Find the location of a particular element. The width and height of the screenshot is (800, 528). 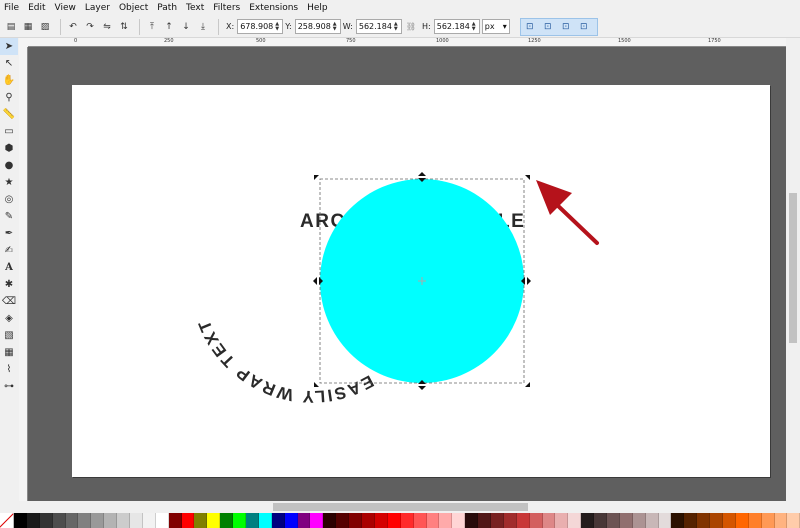

calligraphy-tool-icon: ✍ is located at coordinates (9, 250).